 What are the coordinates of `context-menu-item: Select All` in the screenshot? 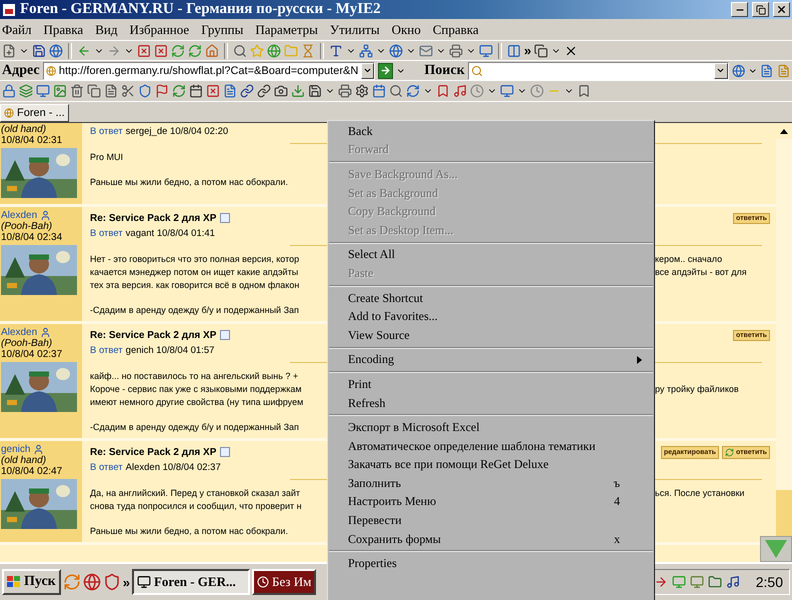 It's located at (491, 255).